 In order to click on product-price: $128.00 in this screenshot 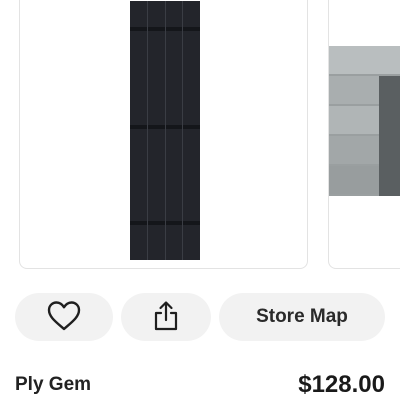, I will do `click(341, 384)`.